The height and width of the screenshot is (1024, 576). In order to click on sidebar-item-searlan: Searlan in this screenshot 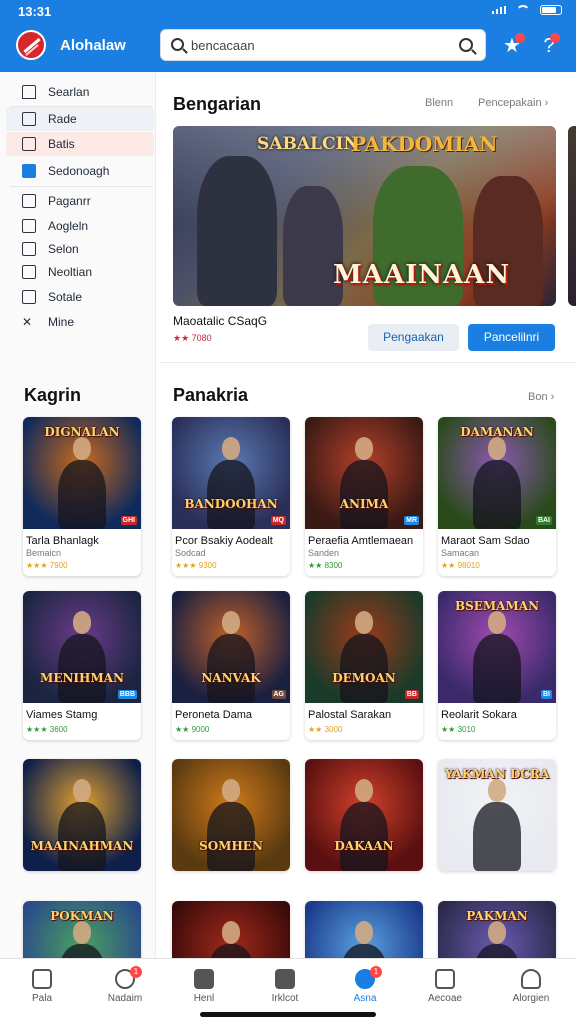, I will do `click(80, 92)`.